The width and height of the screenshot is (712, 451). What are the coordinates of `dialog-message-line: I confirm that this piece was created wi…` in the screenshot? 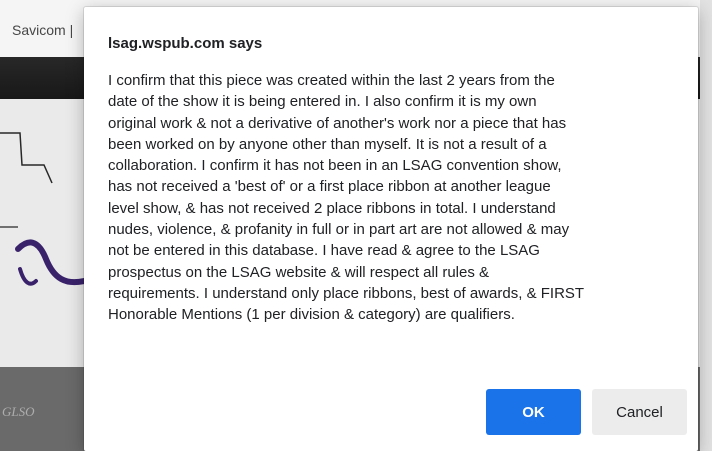 It's located at (331, 80).